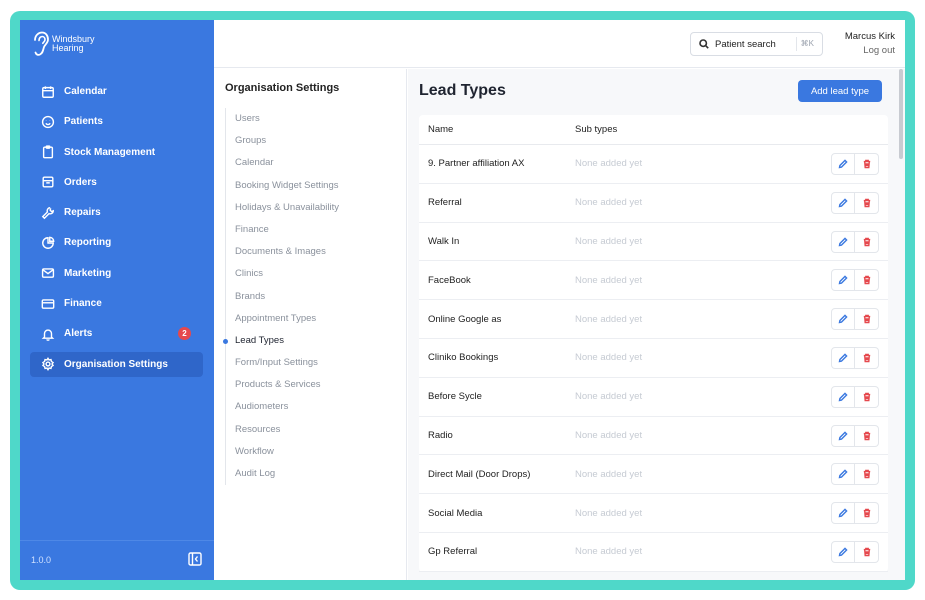 The width and height of the screenshot is (925, 600). What do you see at coordinates (901, 114) in the screenshot?
I see `content-scrollbar` at bounding box center [901, 114].